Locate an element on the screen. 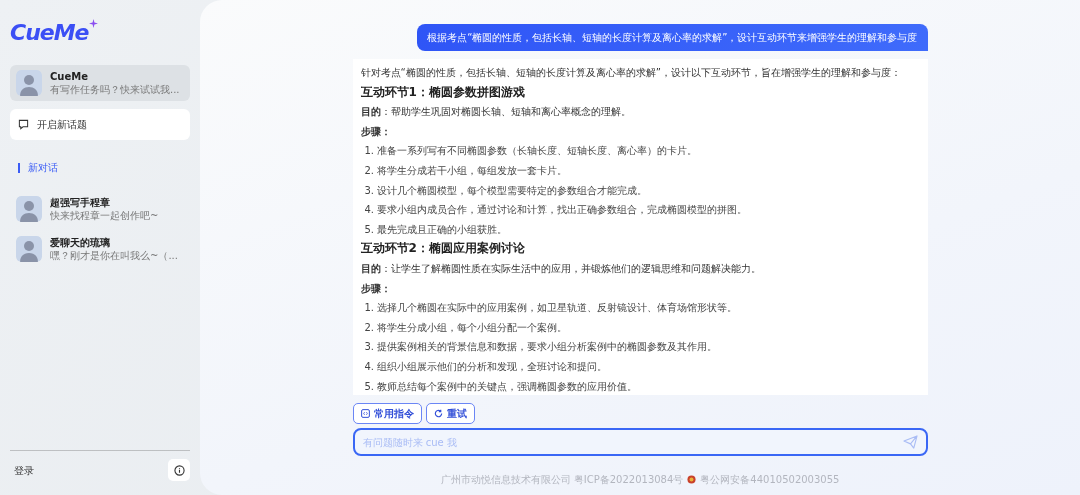  section-marker is located at coordinates (19, 167).